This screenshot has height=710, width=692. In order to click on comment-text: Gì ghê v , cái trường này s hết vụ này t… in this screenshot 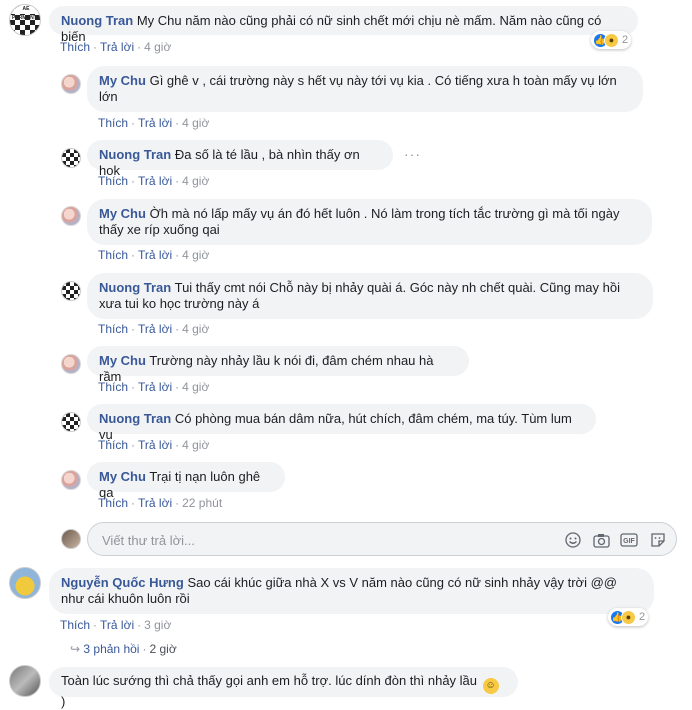, I will do `click(358, 88)`.